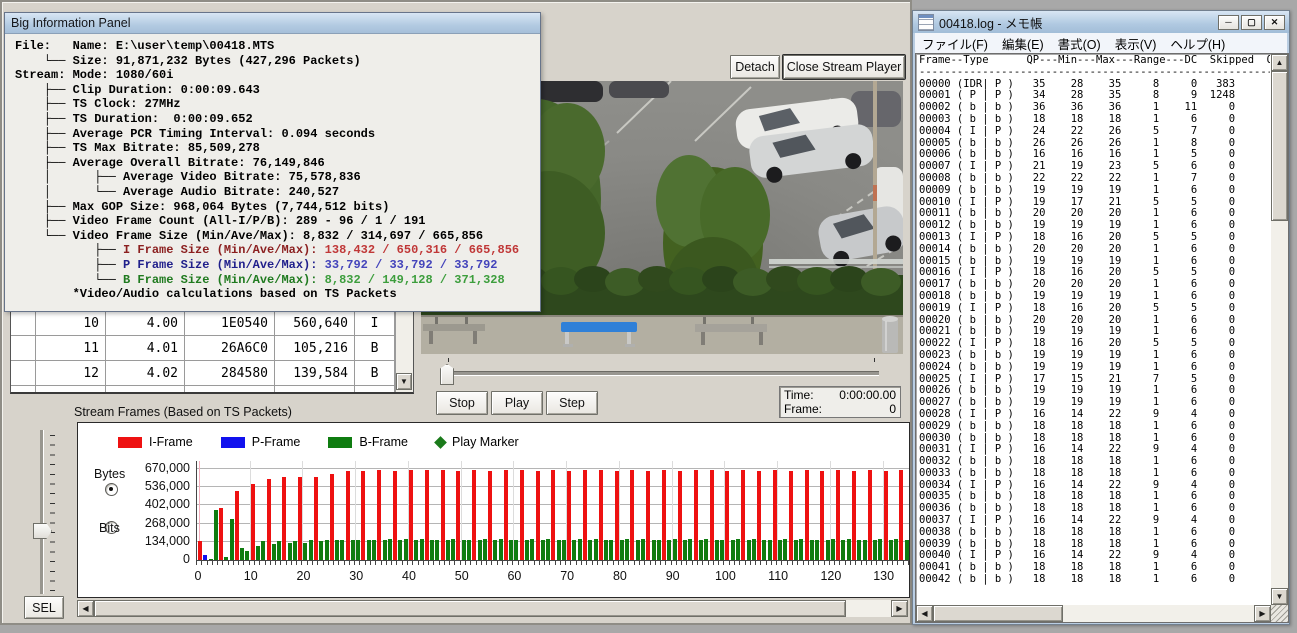  Describe the element at coordinates (1251, 22) in the screenshot. I see `maximize-button: ▢` at that location.